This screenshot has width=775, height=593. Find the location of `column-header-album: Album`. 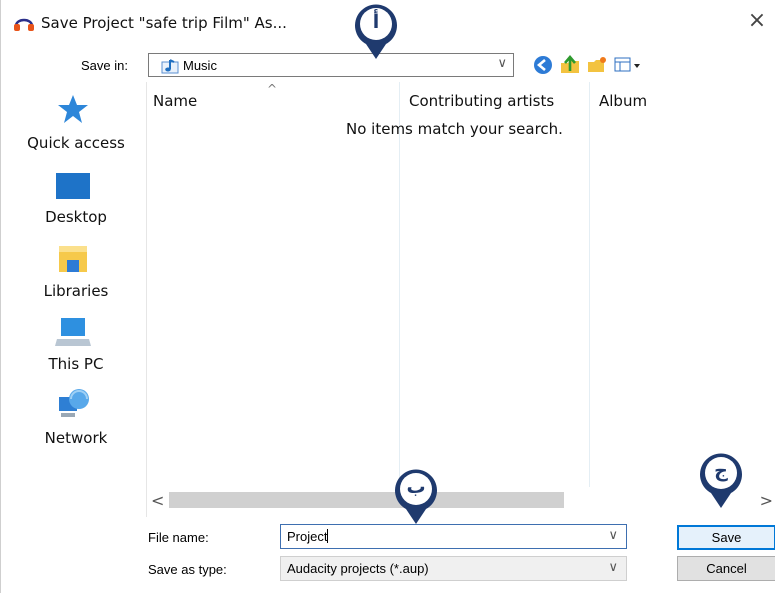

column-header-album: Album is located at coordinates (623, 101).